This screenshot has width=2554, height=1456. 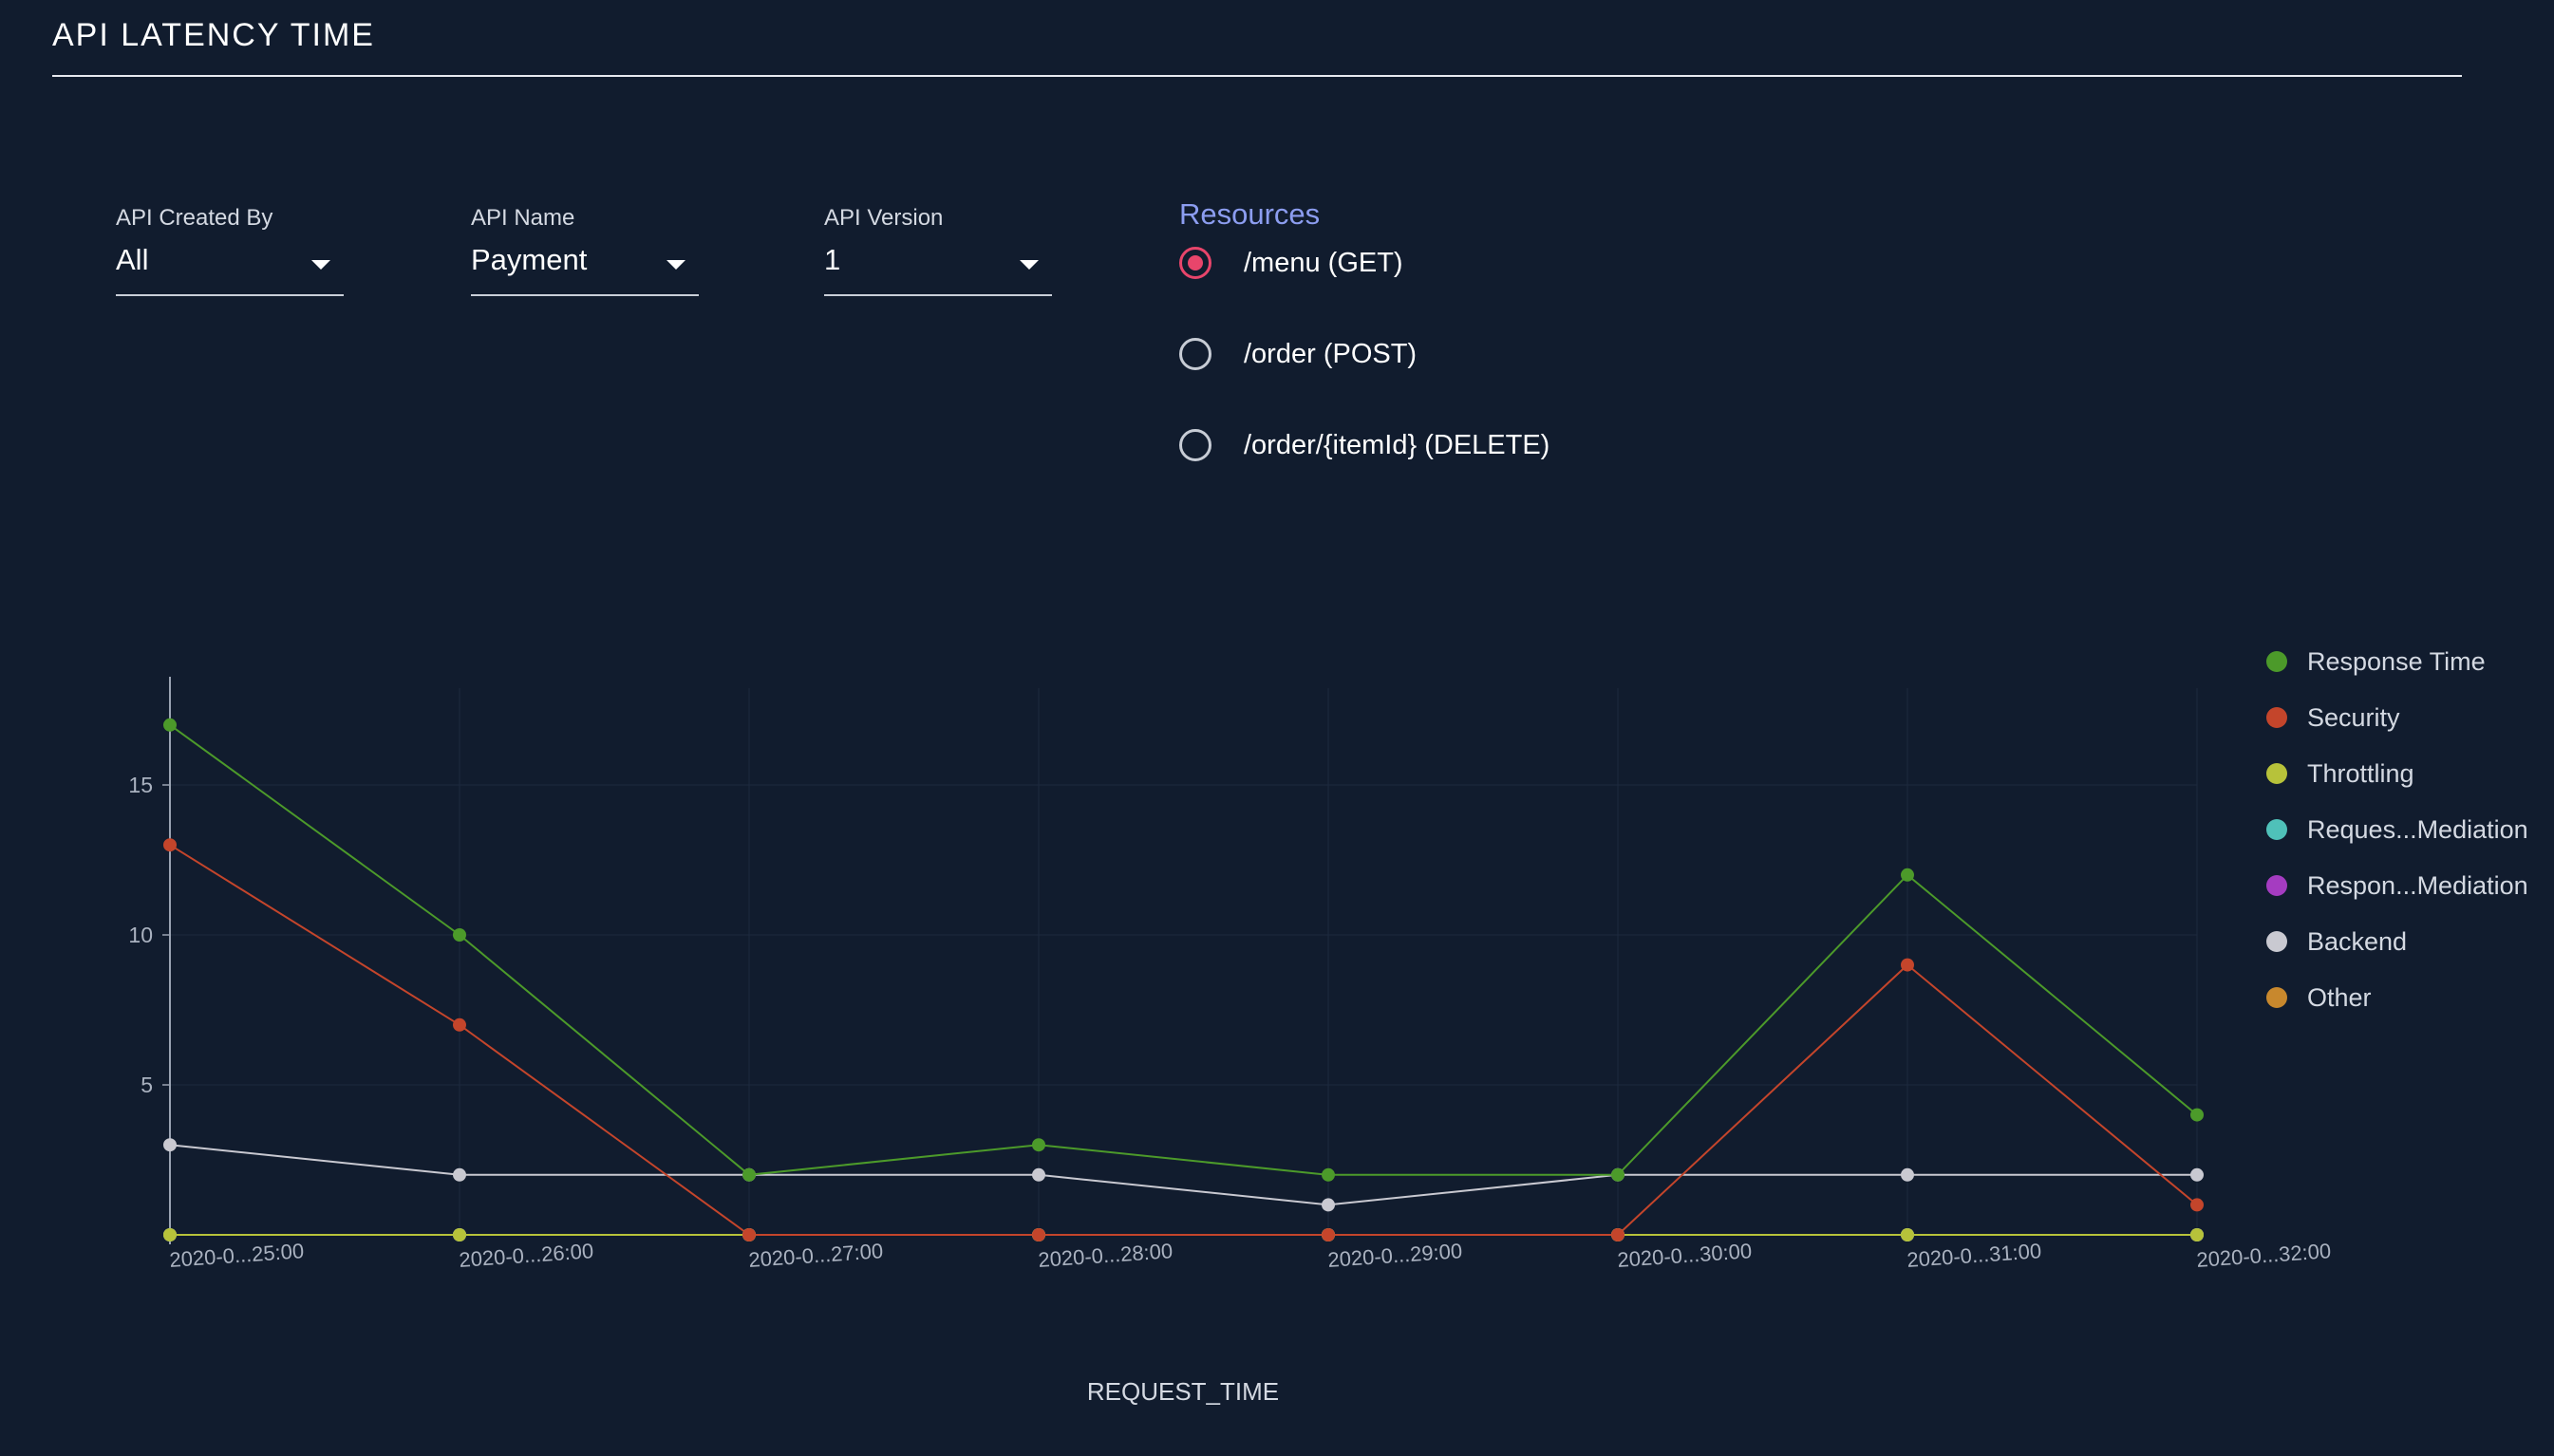 What do you see at coordinates (2353, 717) in the screenshot?
I see `legend-label: Security` at bounding box center [2353, 717].